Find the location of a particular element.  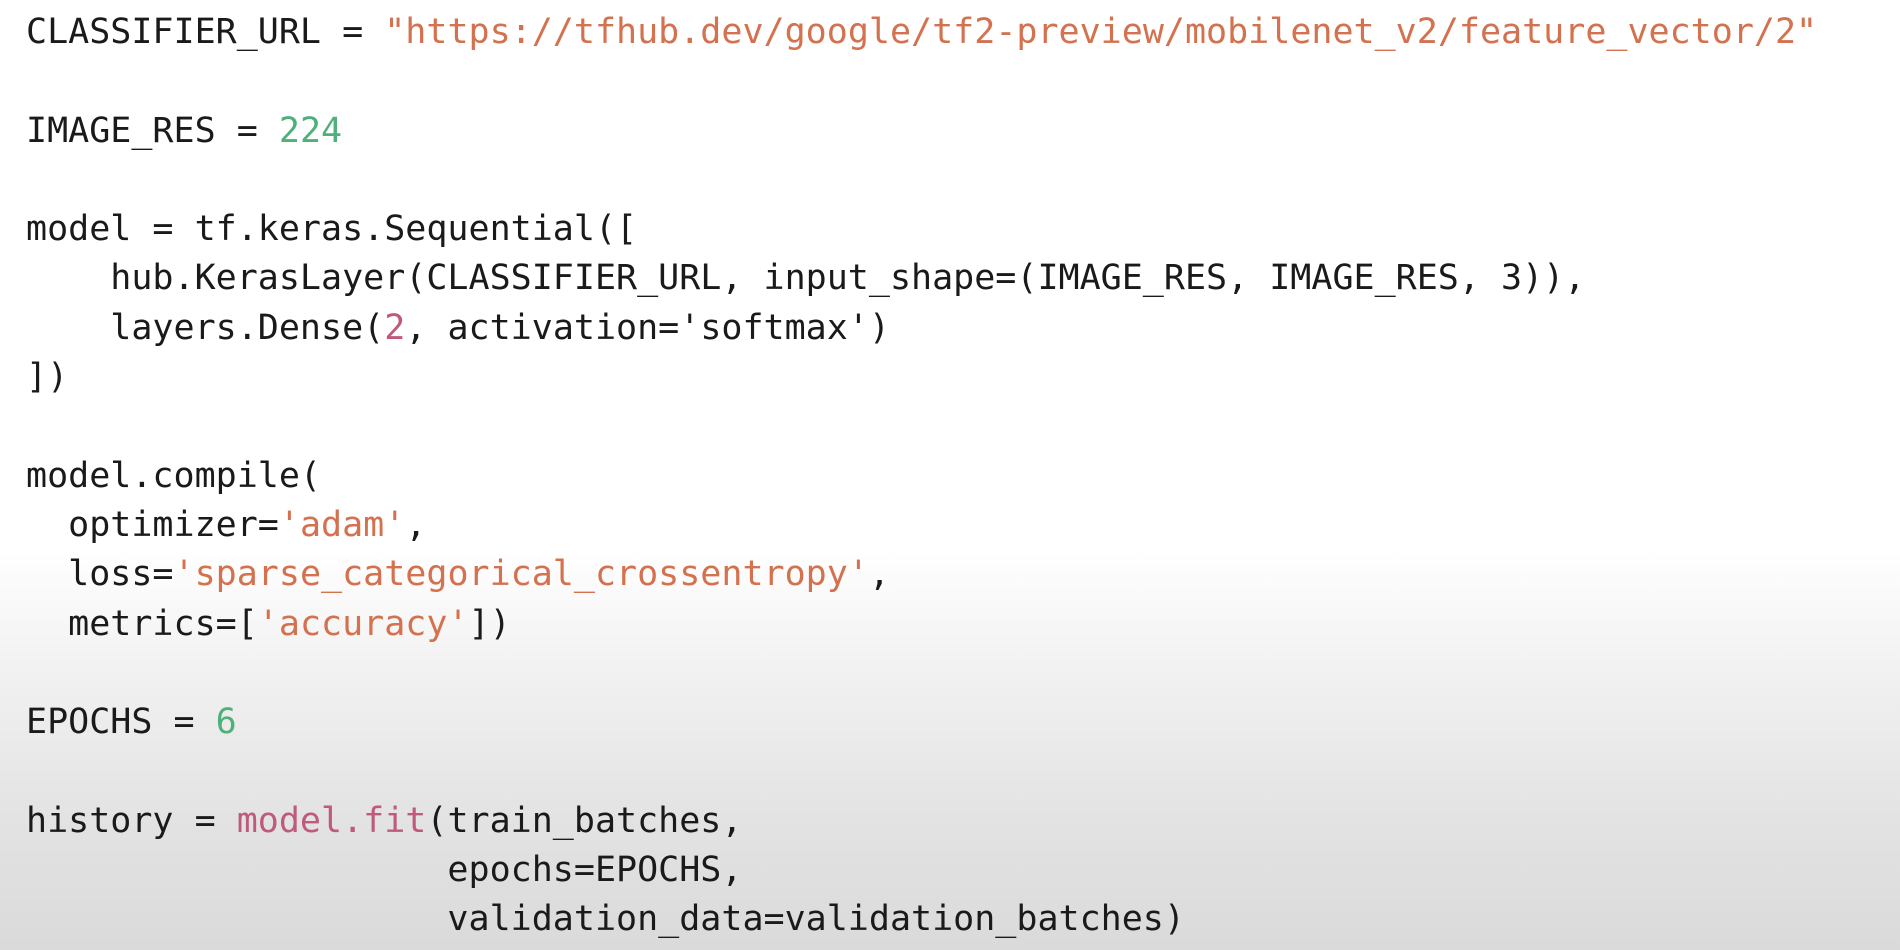

code-text: loss= is located at coordinates (100, 574).